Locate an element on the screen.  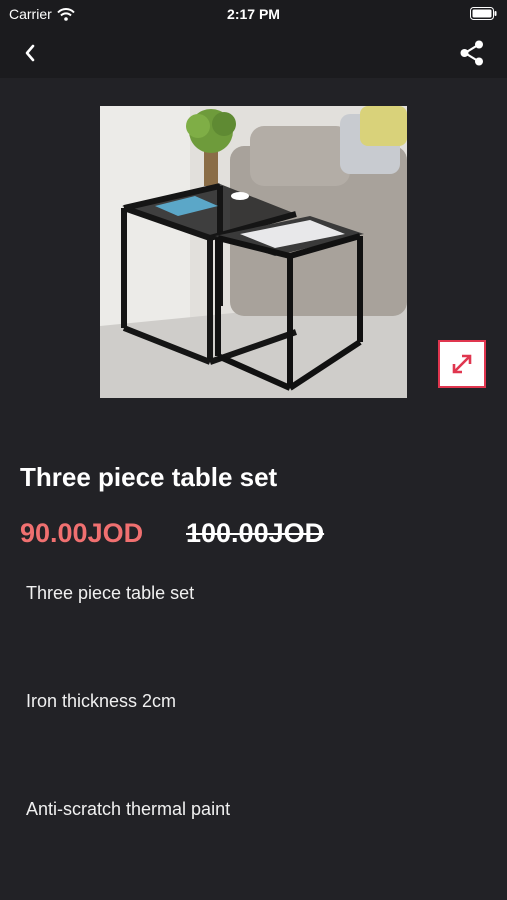
status-bar: Carrier 2:17 PM is located at coordinates (253, 14).